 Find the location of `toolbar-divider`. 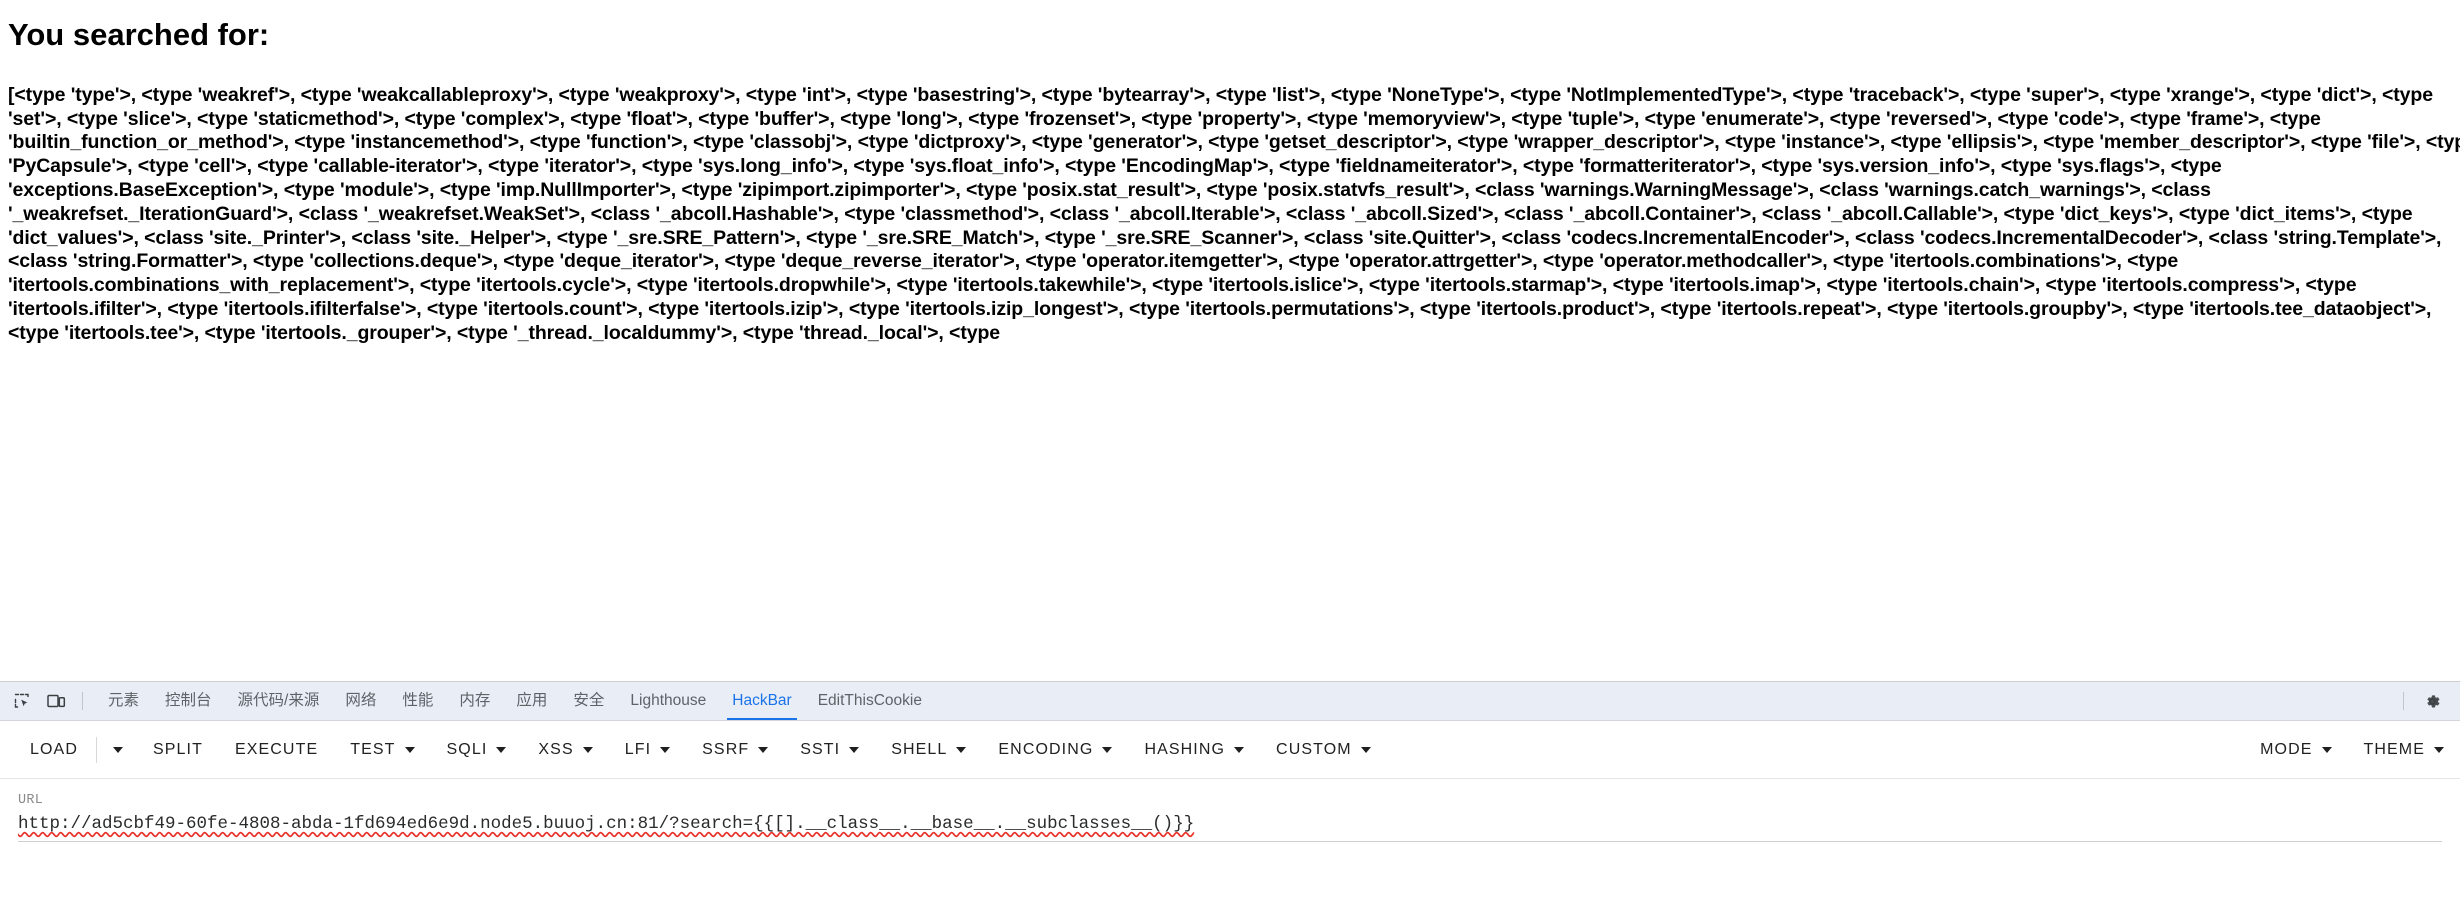

toolbar-divider is located at coordinates (82, 701).